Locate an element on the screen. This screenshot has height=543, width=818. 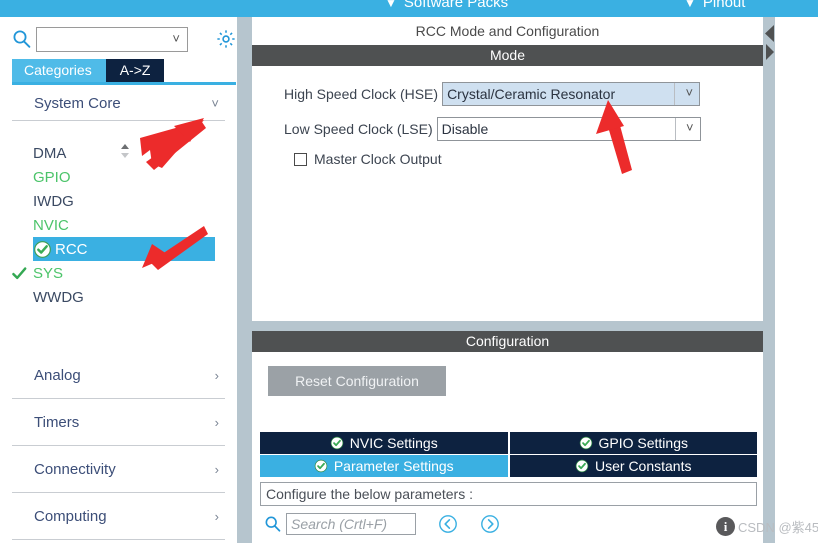
sidebar-category-system-core: System Core ˅ is located at coordinates (118, 104).